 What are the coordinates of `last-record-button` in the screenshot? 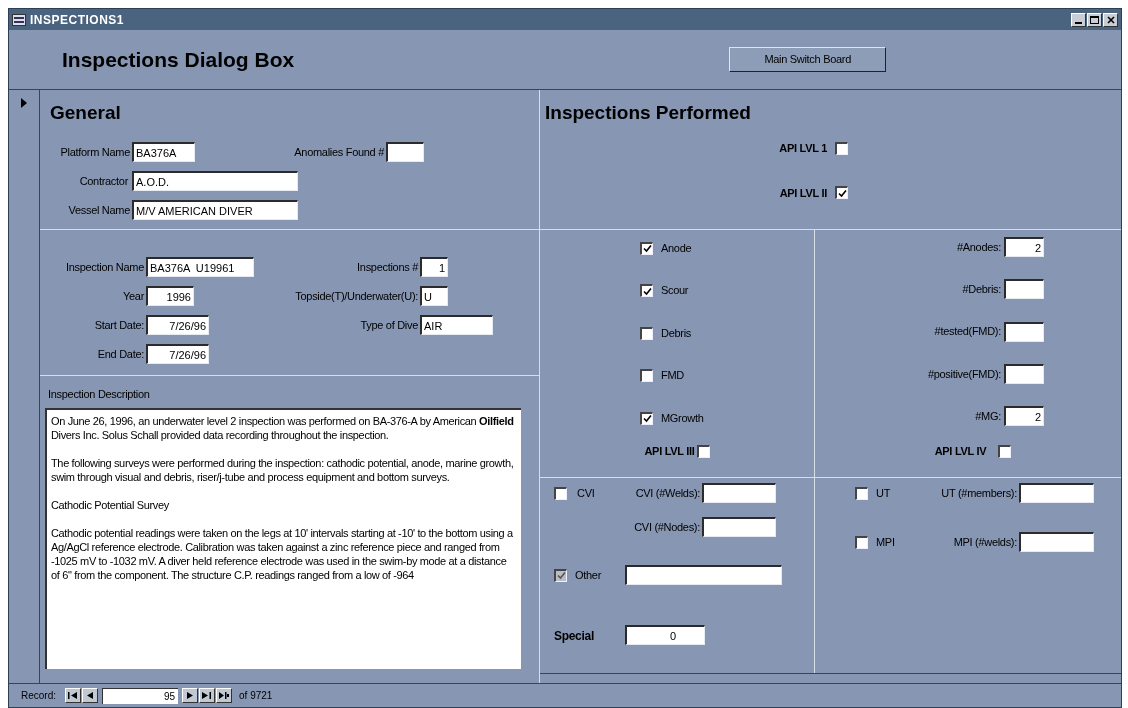 It's located at (207, 695).